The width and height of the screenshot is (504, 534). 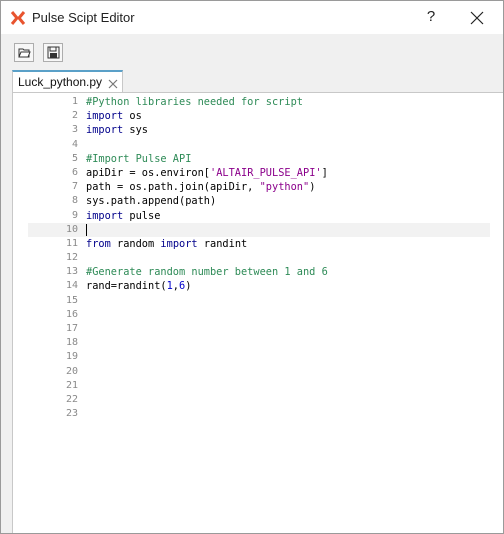 I want to click on code-token: path = os.path.join(apiDir,, so click(x=173, y=187).